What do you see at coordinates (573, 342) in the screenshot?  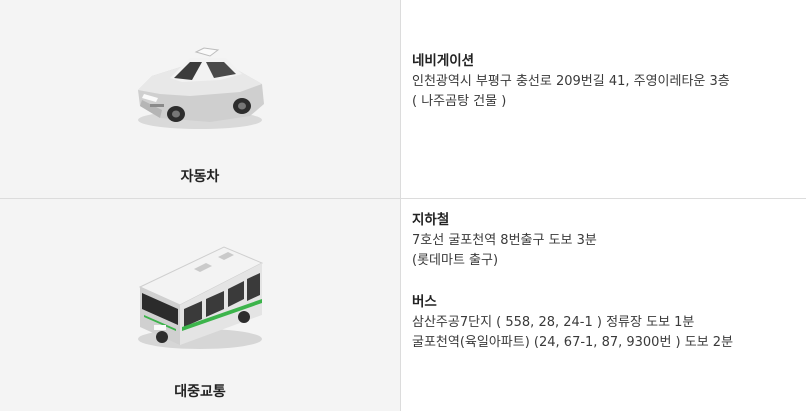 I see `bus-stop-2: 굴포천역(육일아파트) (24, 67-1, 87, 9300번 ) 도보 2분` at bounding box center [573, 342].